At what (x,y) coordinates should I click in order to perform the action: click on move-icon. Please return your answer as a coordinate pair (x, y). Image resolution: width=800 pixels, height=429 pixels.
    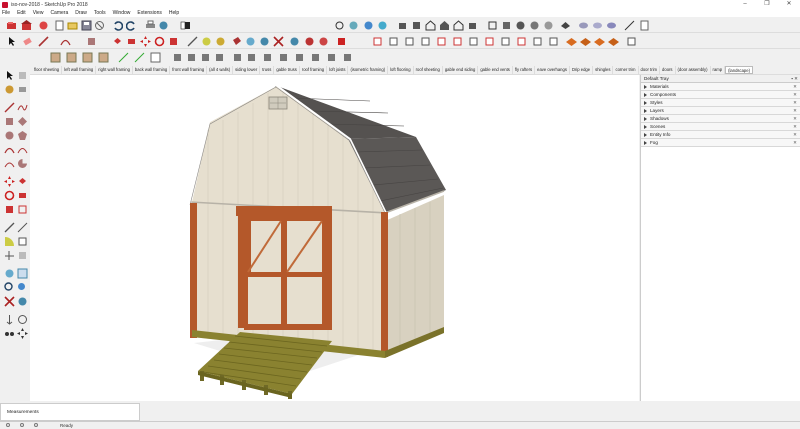
    Looking at the image, I should click on (145, 41).